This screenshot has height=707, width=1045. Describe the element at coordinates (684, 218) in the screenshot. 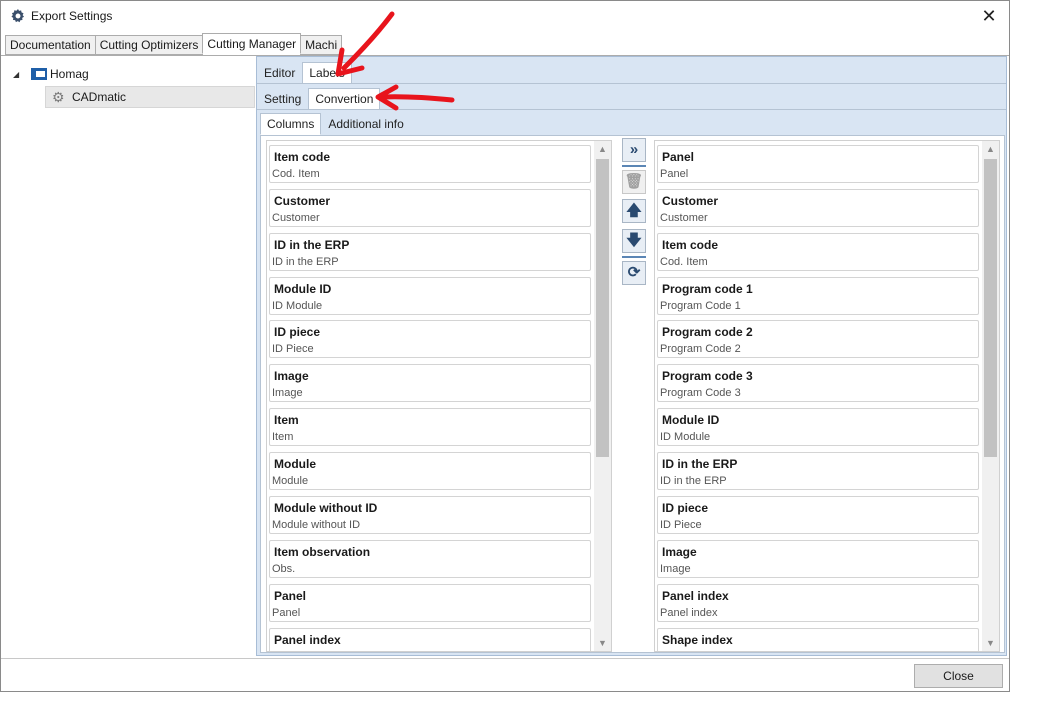

I see `item-subtitle: Customer` at that location.